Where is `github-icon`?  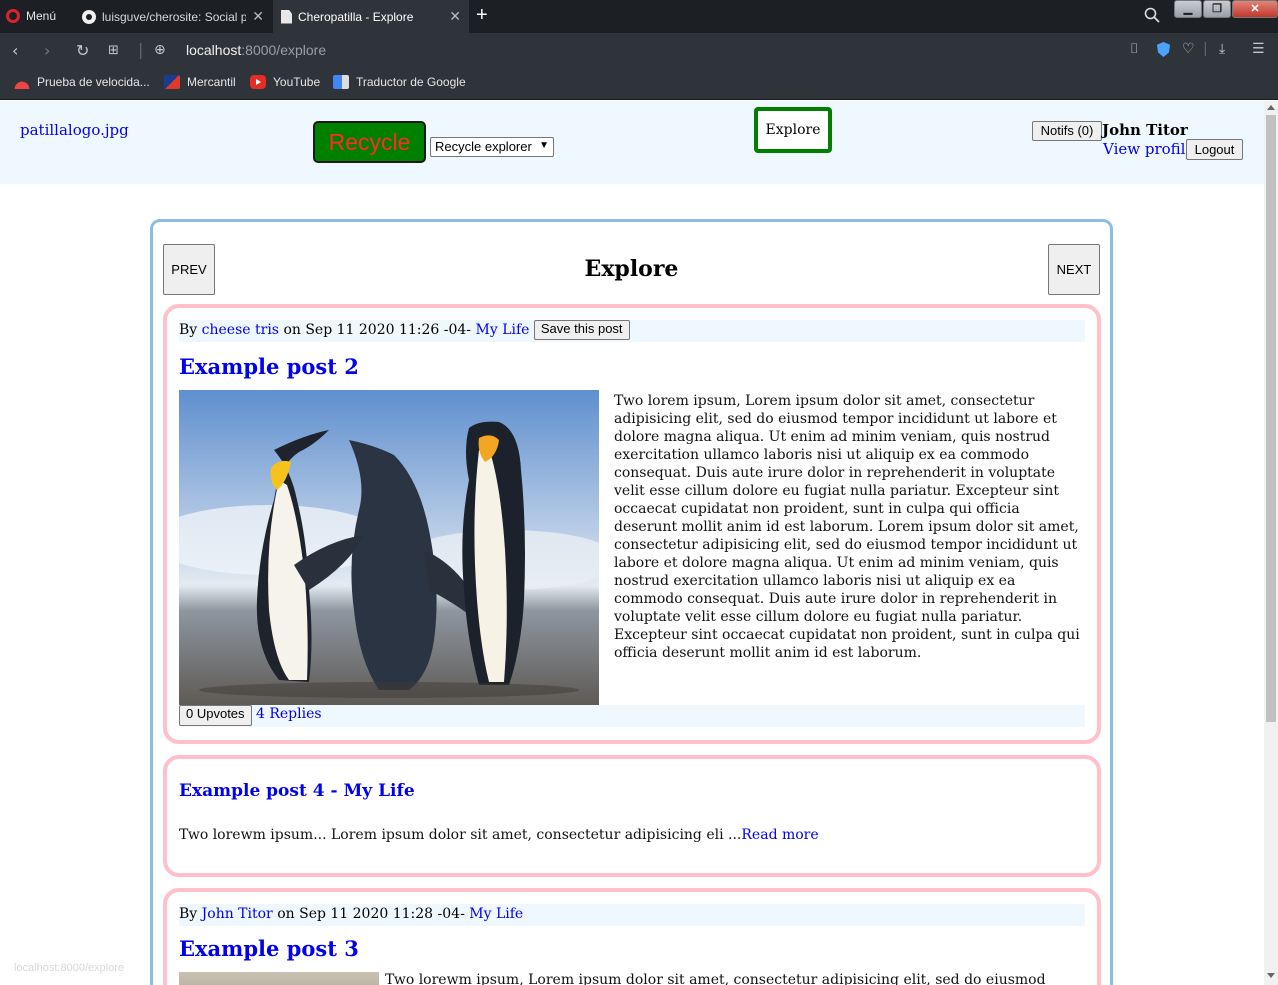
github-icon is located at coordinates (89, 16).